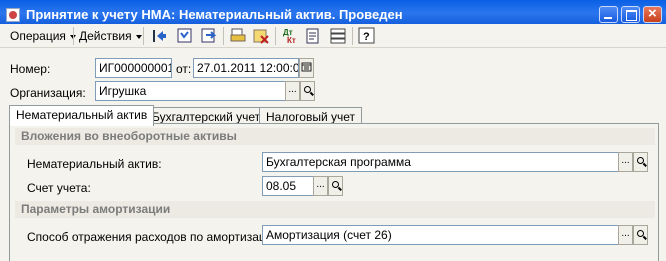 This screenshot has width=666, height=261. What do you see at coordinates (440, 235) in the screenshot?
I see `amortization-field: Амортизация (счет 26)` at bounding box center [440, 235].